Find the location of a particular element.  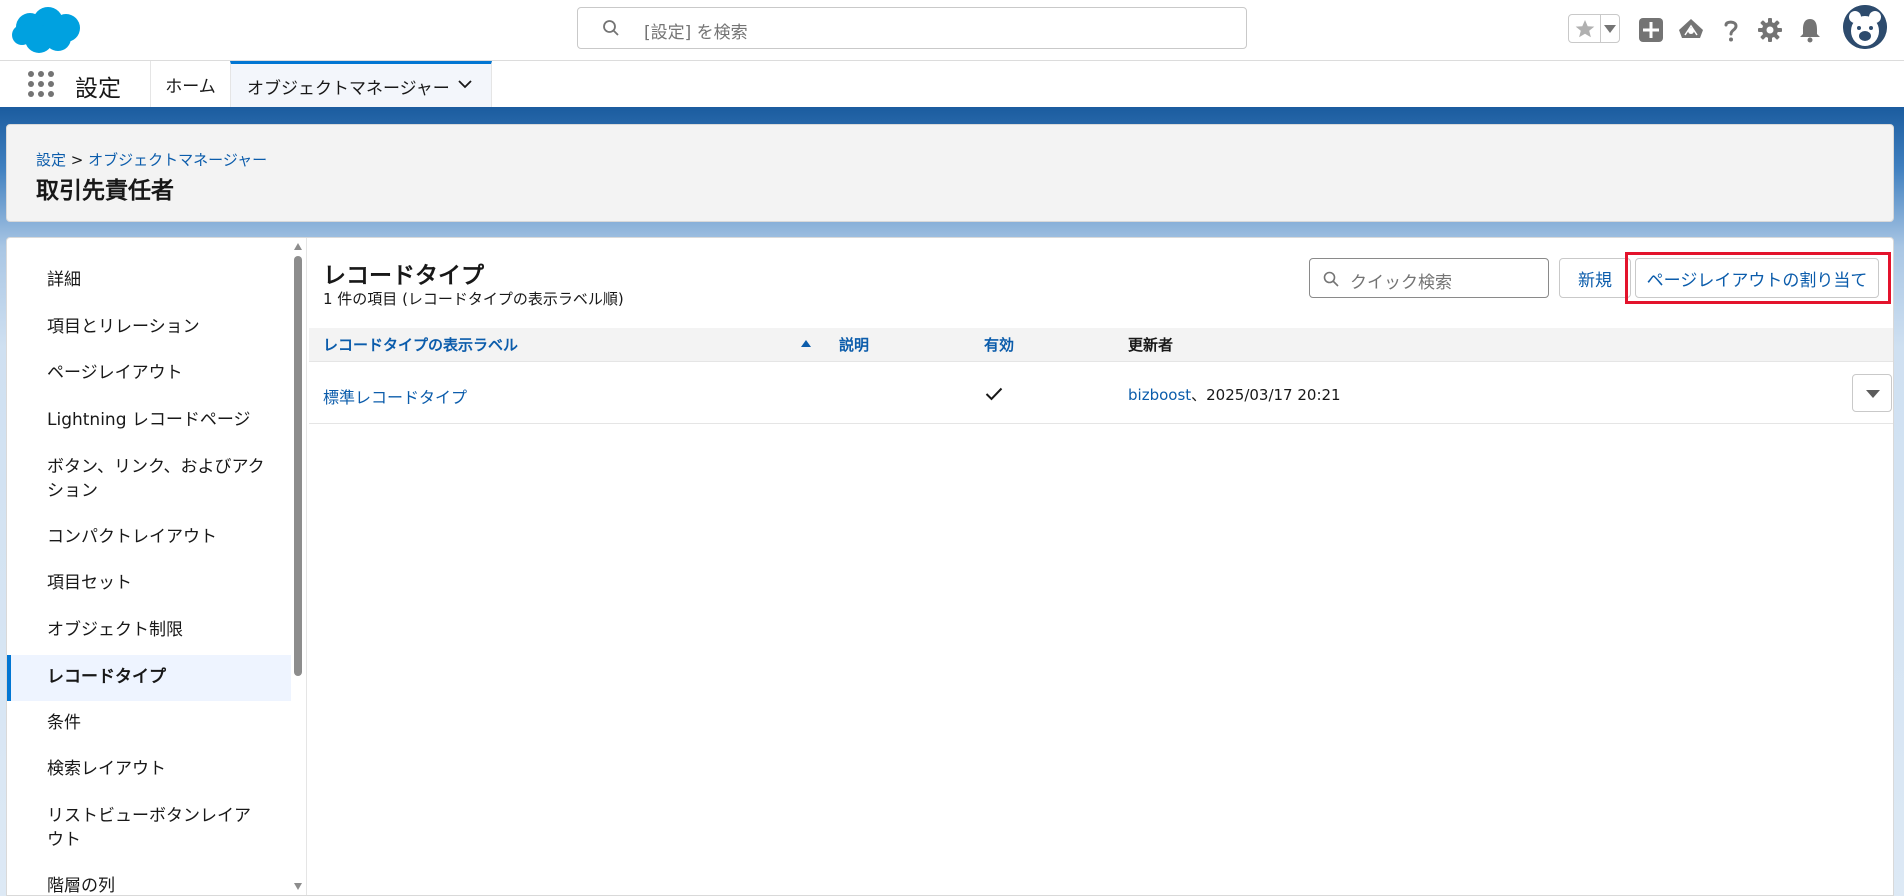

bear-avatar-icon is located at coordinates (1865, 27).